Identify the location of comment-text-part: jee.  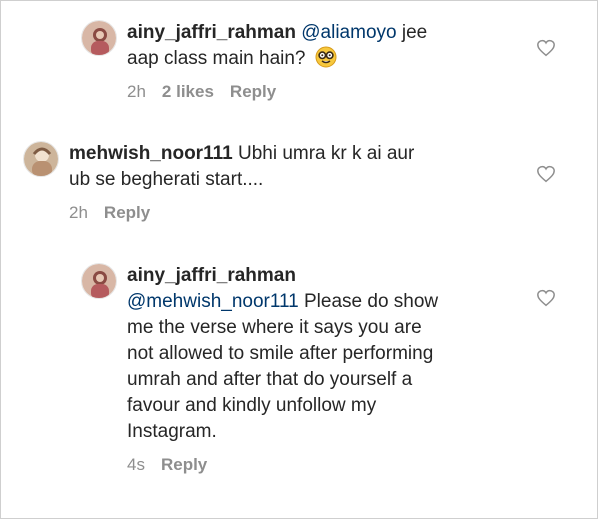
(412, 32).